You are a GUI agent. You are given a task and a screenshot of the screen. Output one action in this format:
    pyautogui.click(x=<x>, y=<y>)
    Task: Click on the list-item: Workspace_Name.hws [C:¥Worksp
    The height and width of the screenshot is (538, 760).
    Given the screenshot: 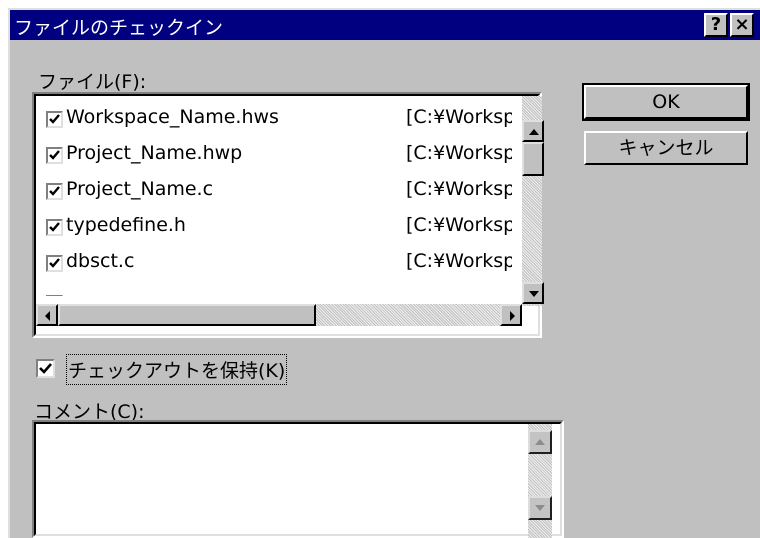 What is the action you would take?
    pyautogui.click(x=279, y=118)
    